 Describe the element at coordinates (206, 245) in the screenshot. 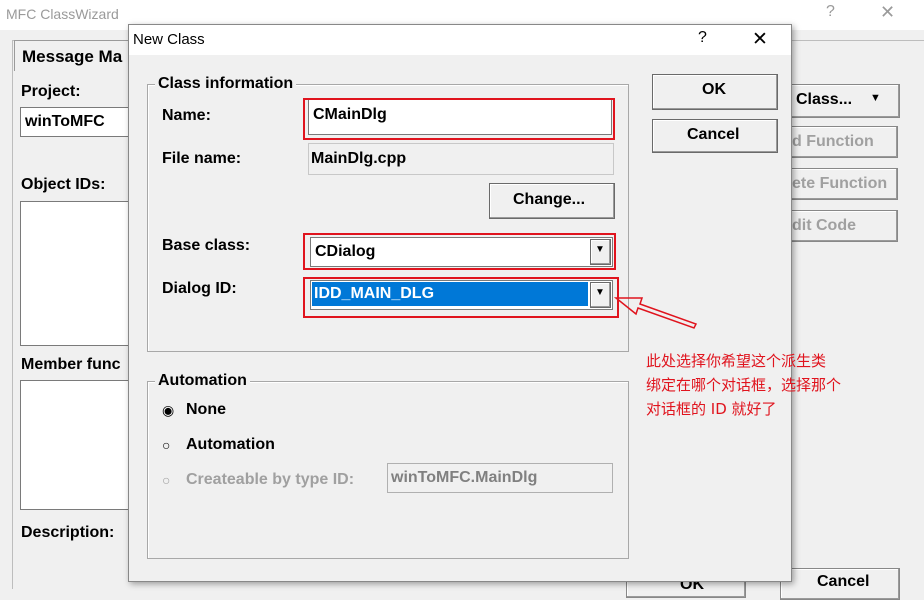

I see `base-class-label: Base class:` at that location.